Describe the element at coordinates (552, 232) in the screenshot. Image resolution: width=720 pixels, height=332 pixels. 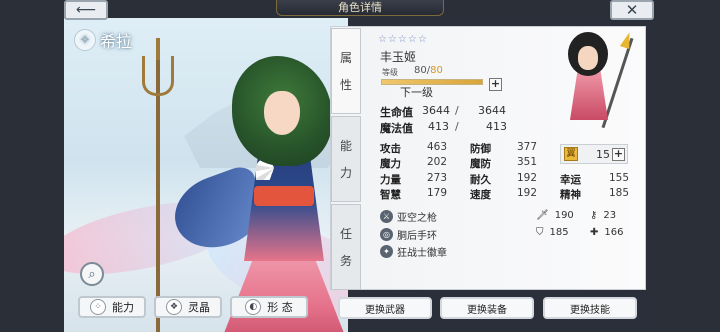
I see `equip-stat-shield: ⛉ 185` at that location.